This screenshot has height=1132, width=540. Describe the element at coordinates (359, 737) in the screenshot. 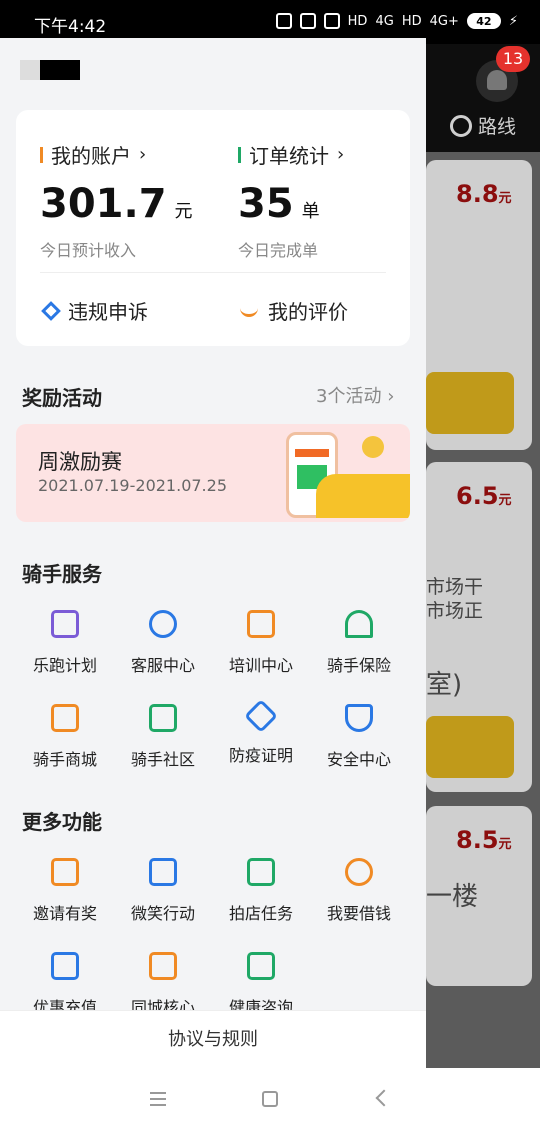

I see `service-item-safety: 安全中心` at that location.